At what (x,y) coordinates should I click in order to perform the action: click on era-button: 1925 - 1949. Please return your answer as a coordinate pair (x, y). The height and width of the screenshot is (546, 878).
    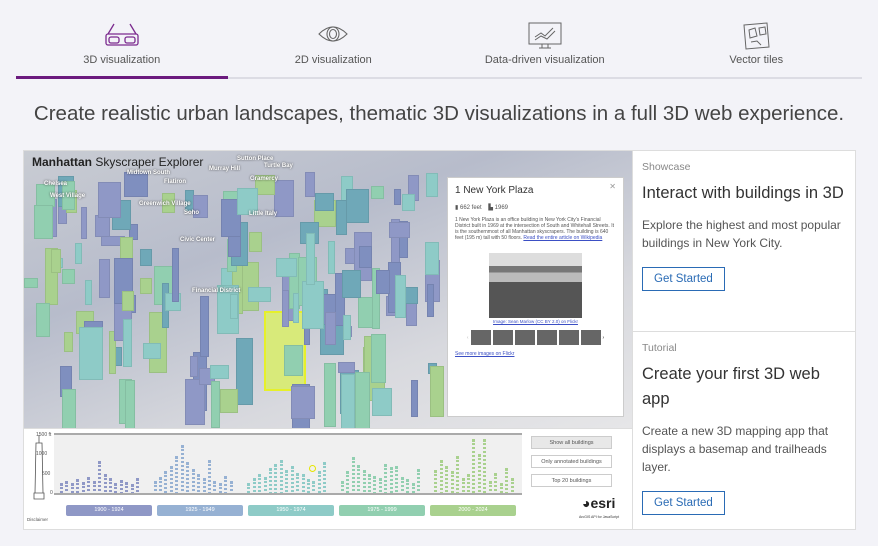
    Looking at the image, I should click on (200, 510).